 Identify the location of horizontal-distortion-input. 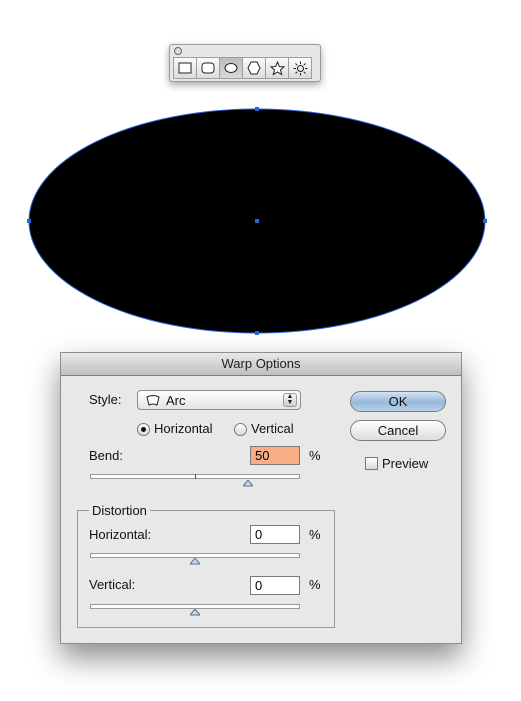
(275, 534).